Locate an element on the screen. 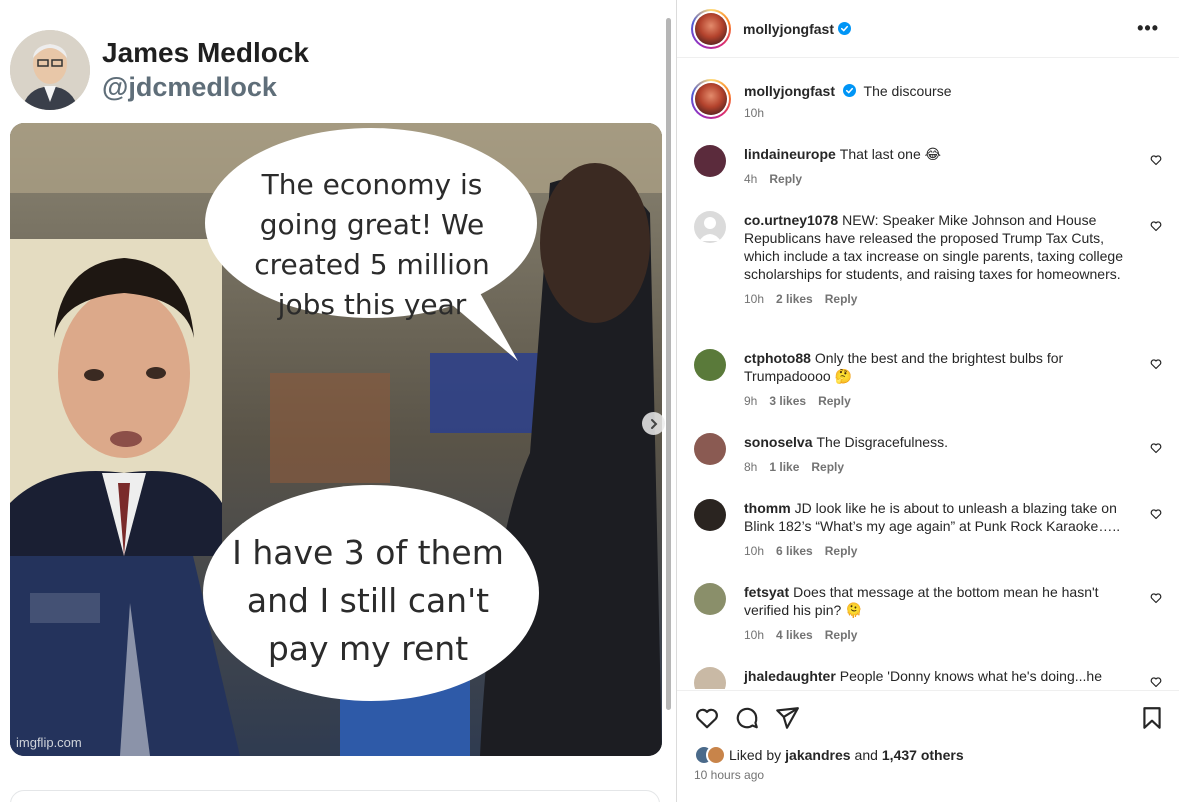 This screenshot has height=802, width=1179. comment-username: jhaledaughter is located at coordinates (790, 676).